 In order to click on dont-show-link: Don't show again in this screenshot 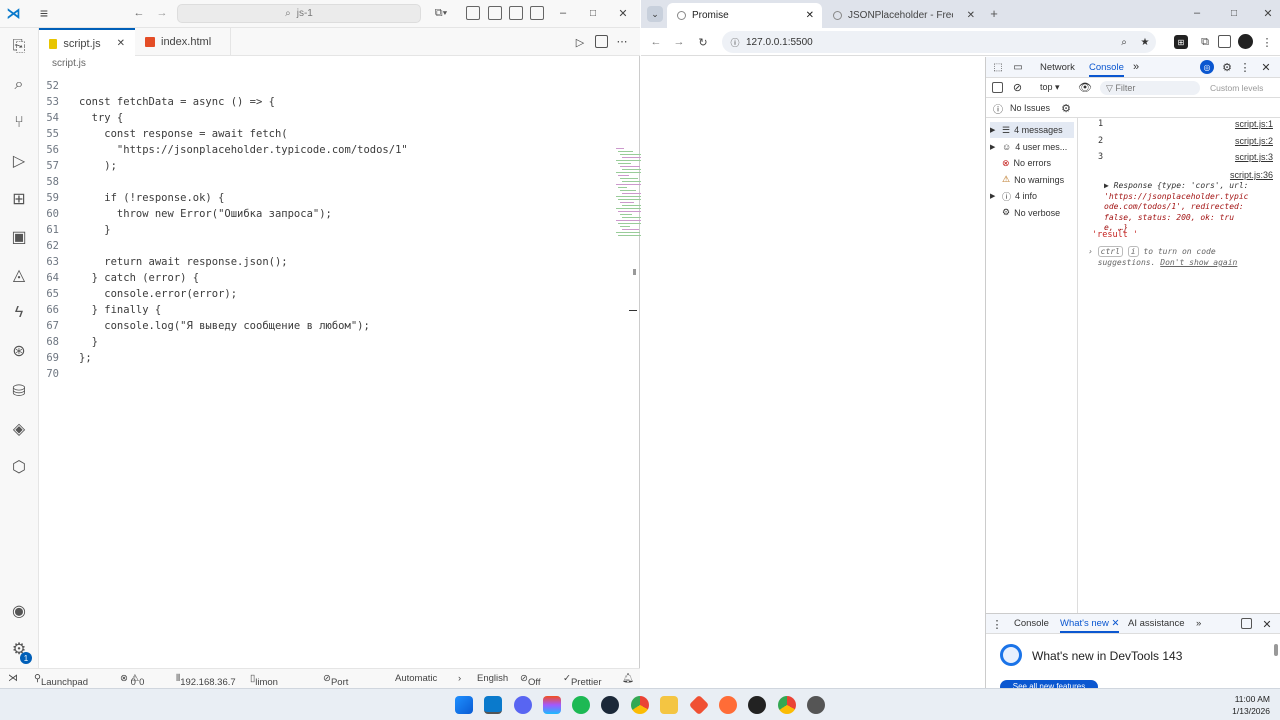, I will do `click(1198, 262)`.